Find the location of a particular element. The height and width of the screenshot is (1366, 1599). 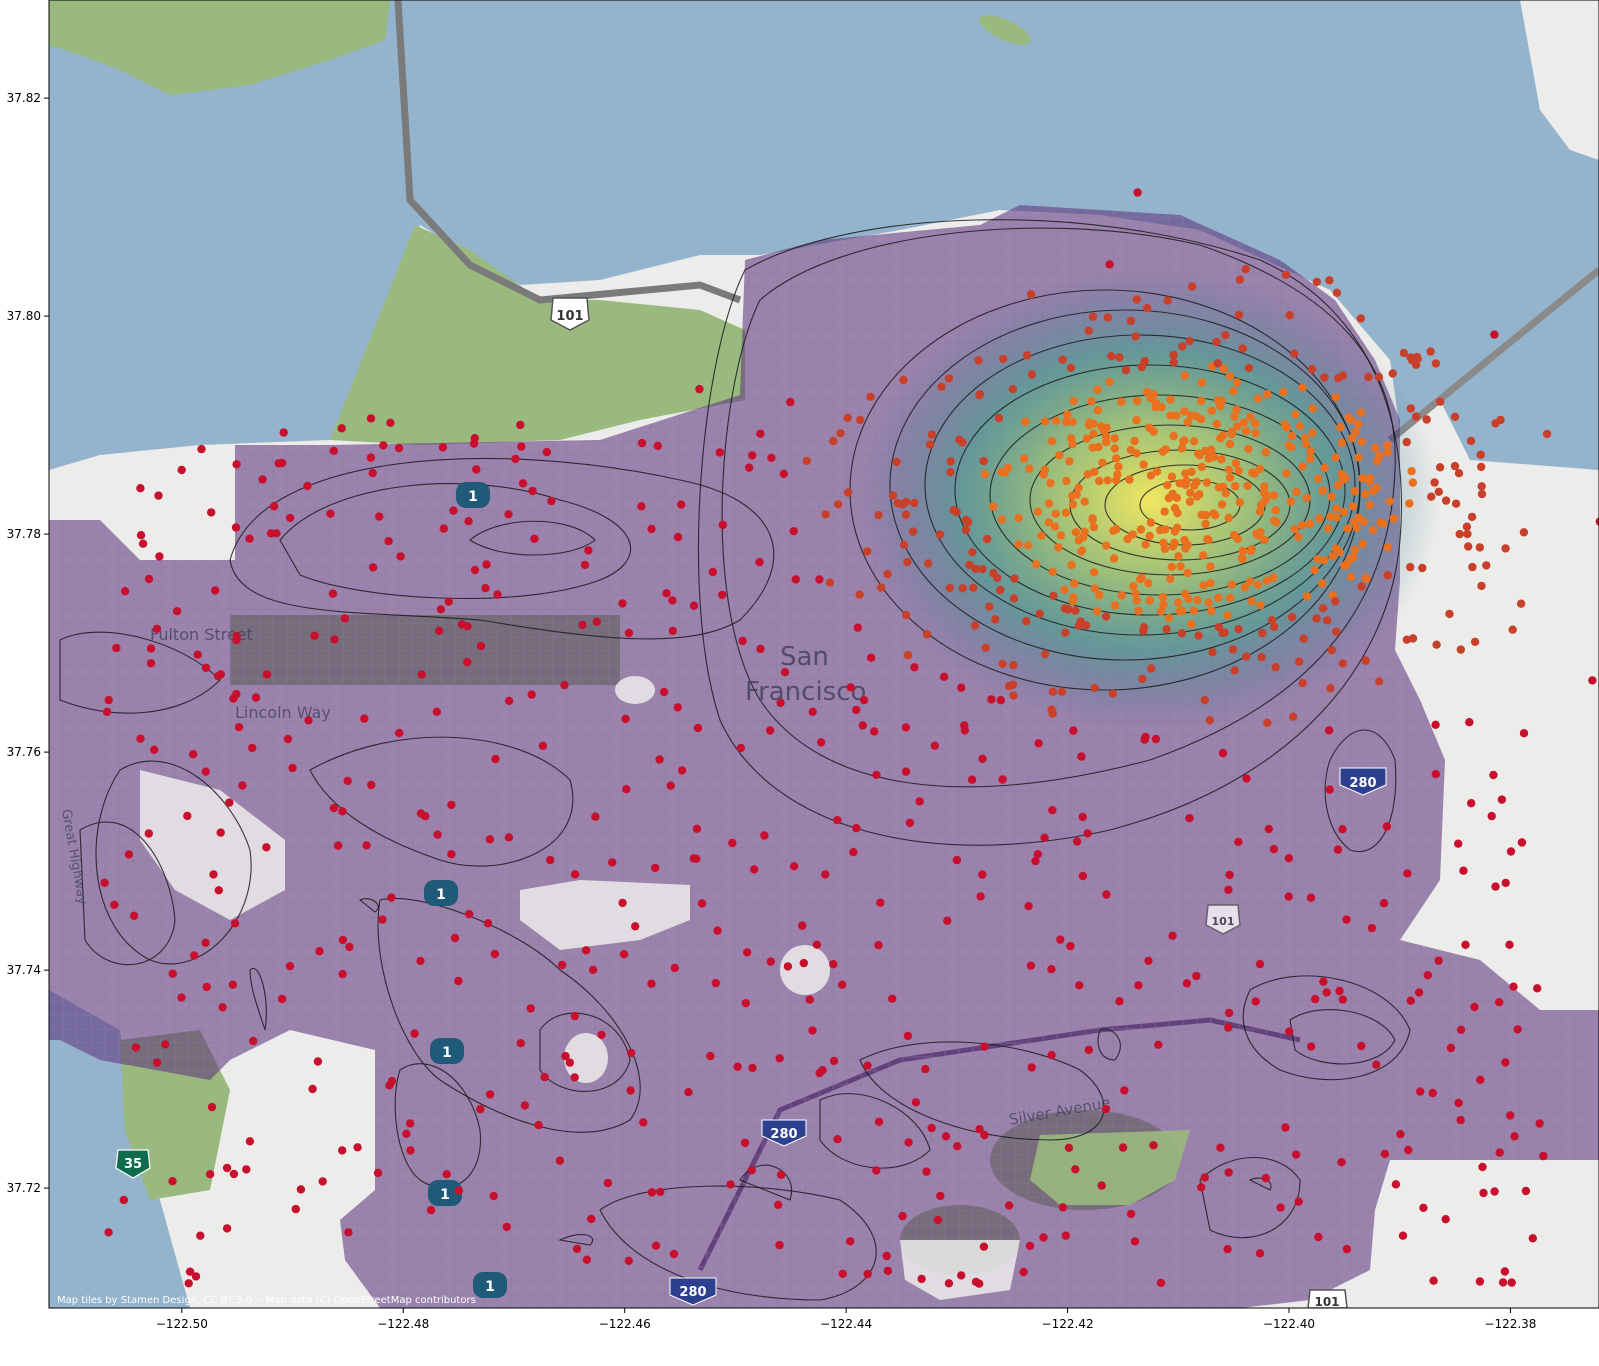

x-tick-label: −122.38 is located at coordinates (1510, 1324).